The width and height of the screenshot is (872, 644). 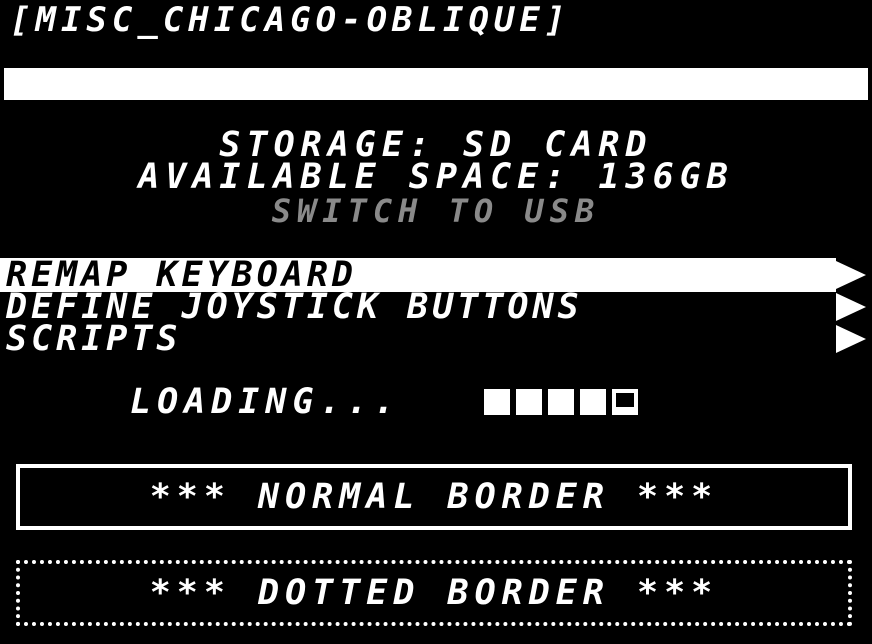 What do you see at coordinates (436, 339) in the screenshot?
I see `menu-item-scripts: SCRIPTS` at bounding box center [436, 339].